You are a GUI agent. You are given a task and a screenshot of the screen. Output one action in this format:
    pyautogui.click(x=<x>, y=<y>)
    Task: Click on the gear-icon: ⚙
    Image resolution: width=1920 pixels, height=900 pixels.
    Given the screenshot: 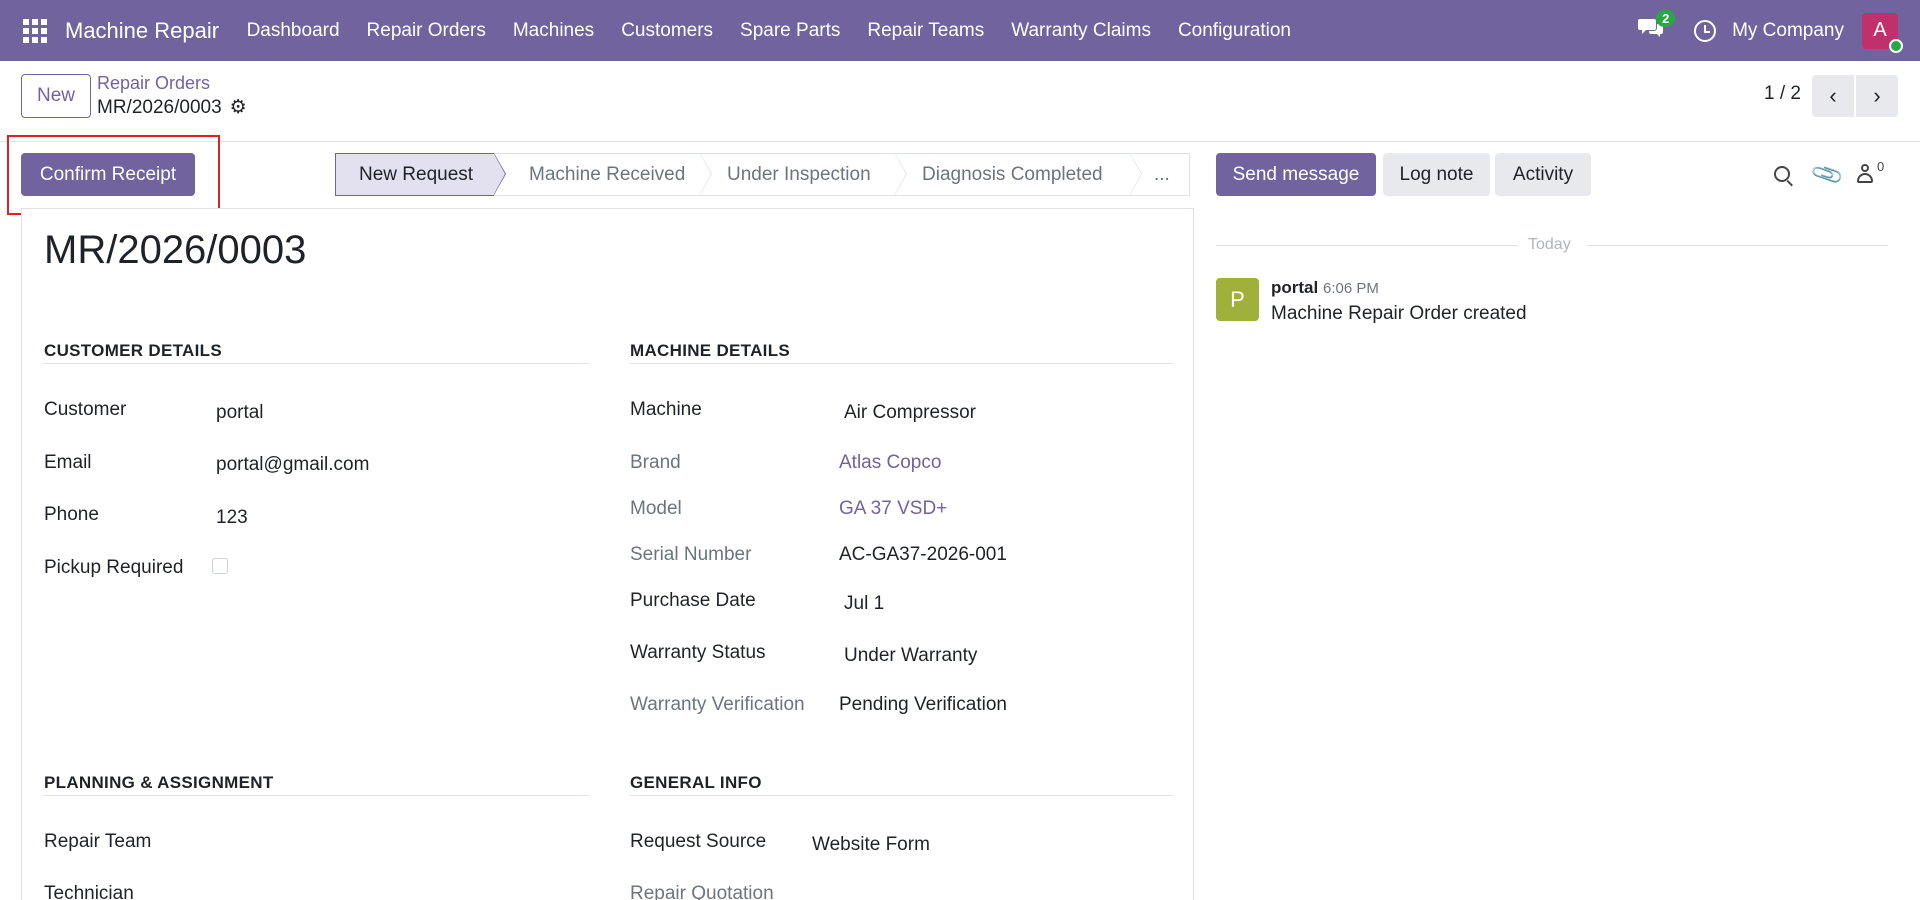 What is the action you would take?
    pyautogui.click(x=238, y=107)
    